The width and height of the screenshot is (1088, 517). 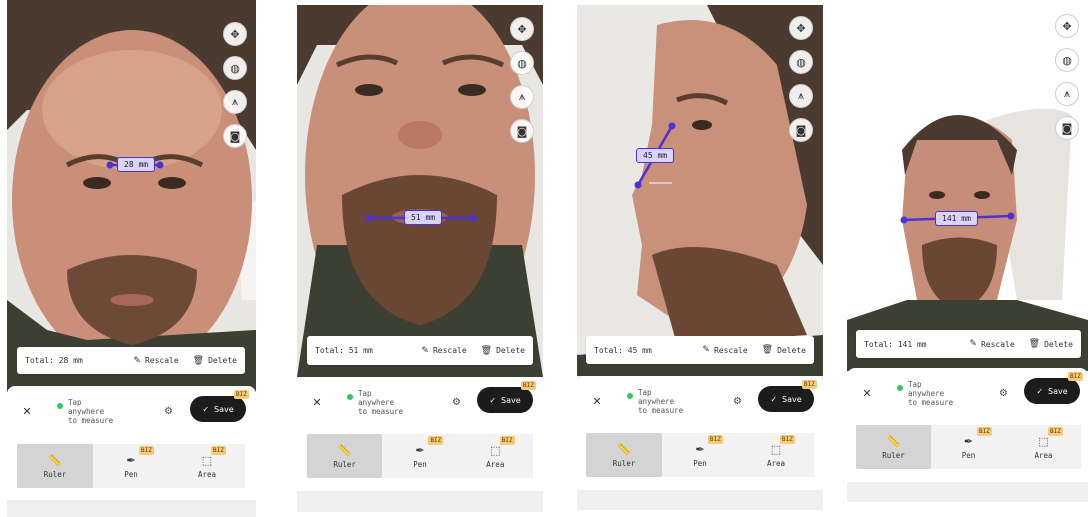 What do you see at coordinates (507, 440) in the screenshot?
I see `area-biz-badge: BIZ` at bounding box center [507, 440].